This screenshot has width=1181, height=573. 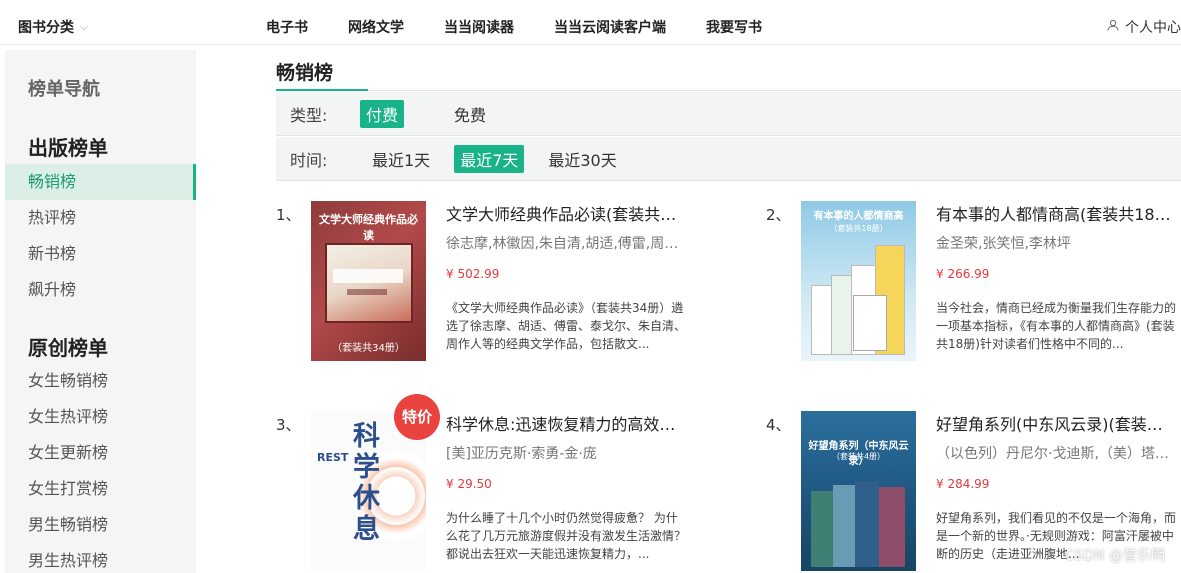 I want to click on sidebar-item-male-hot-review: 男生热评榜, so click(x=100, y=558).